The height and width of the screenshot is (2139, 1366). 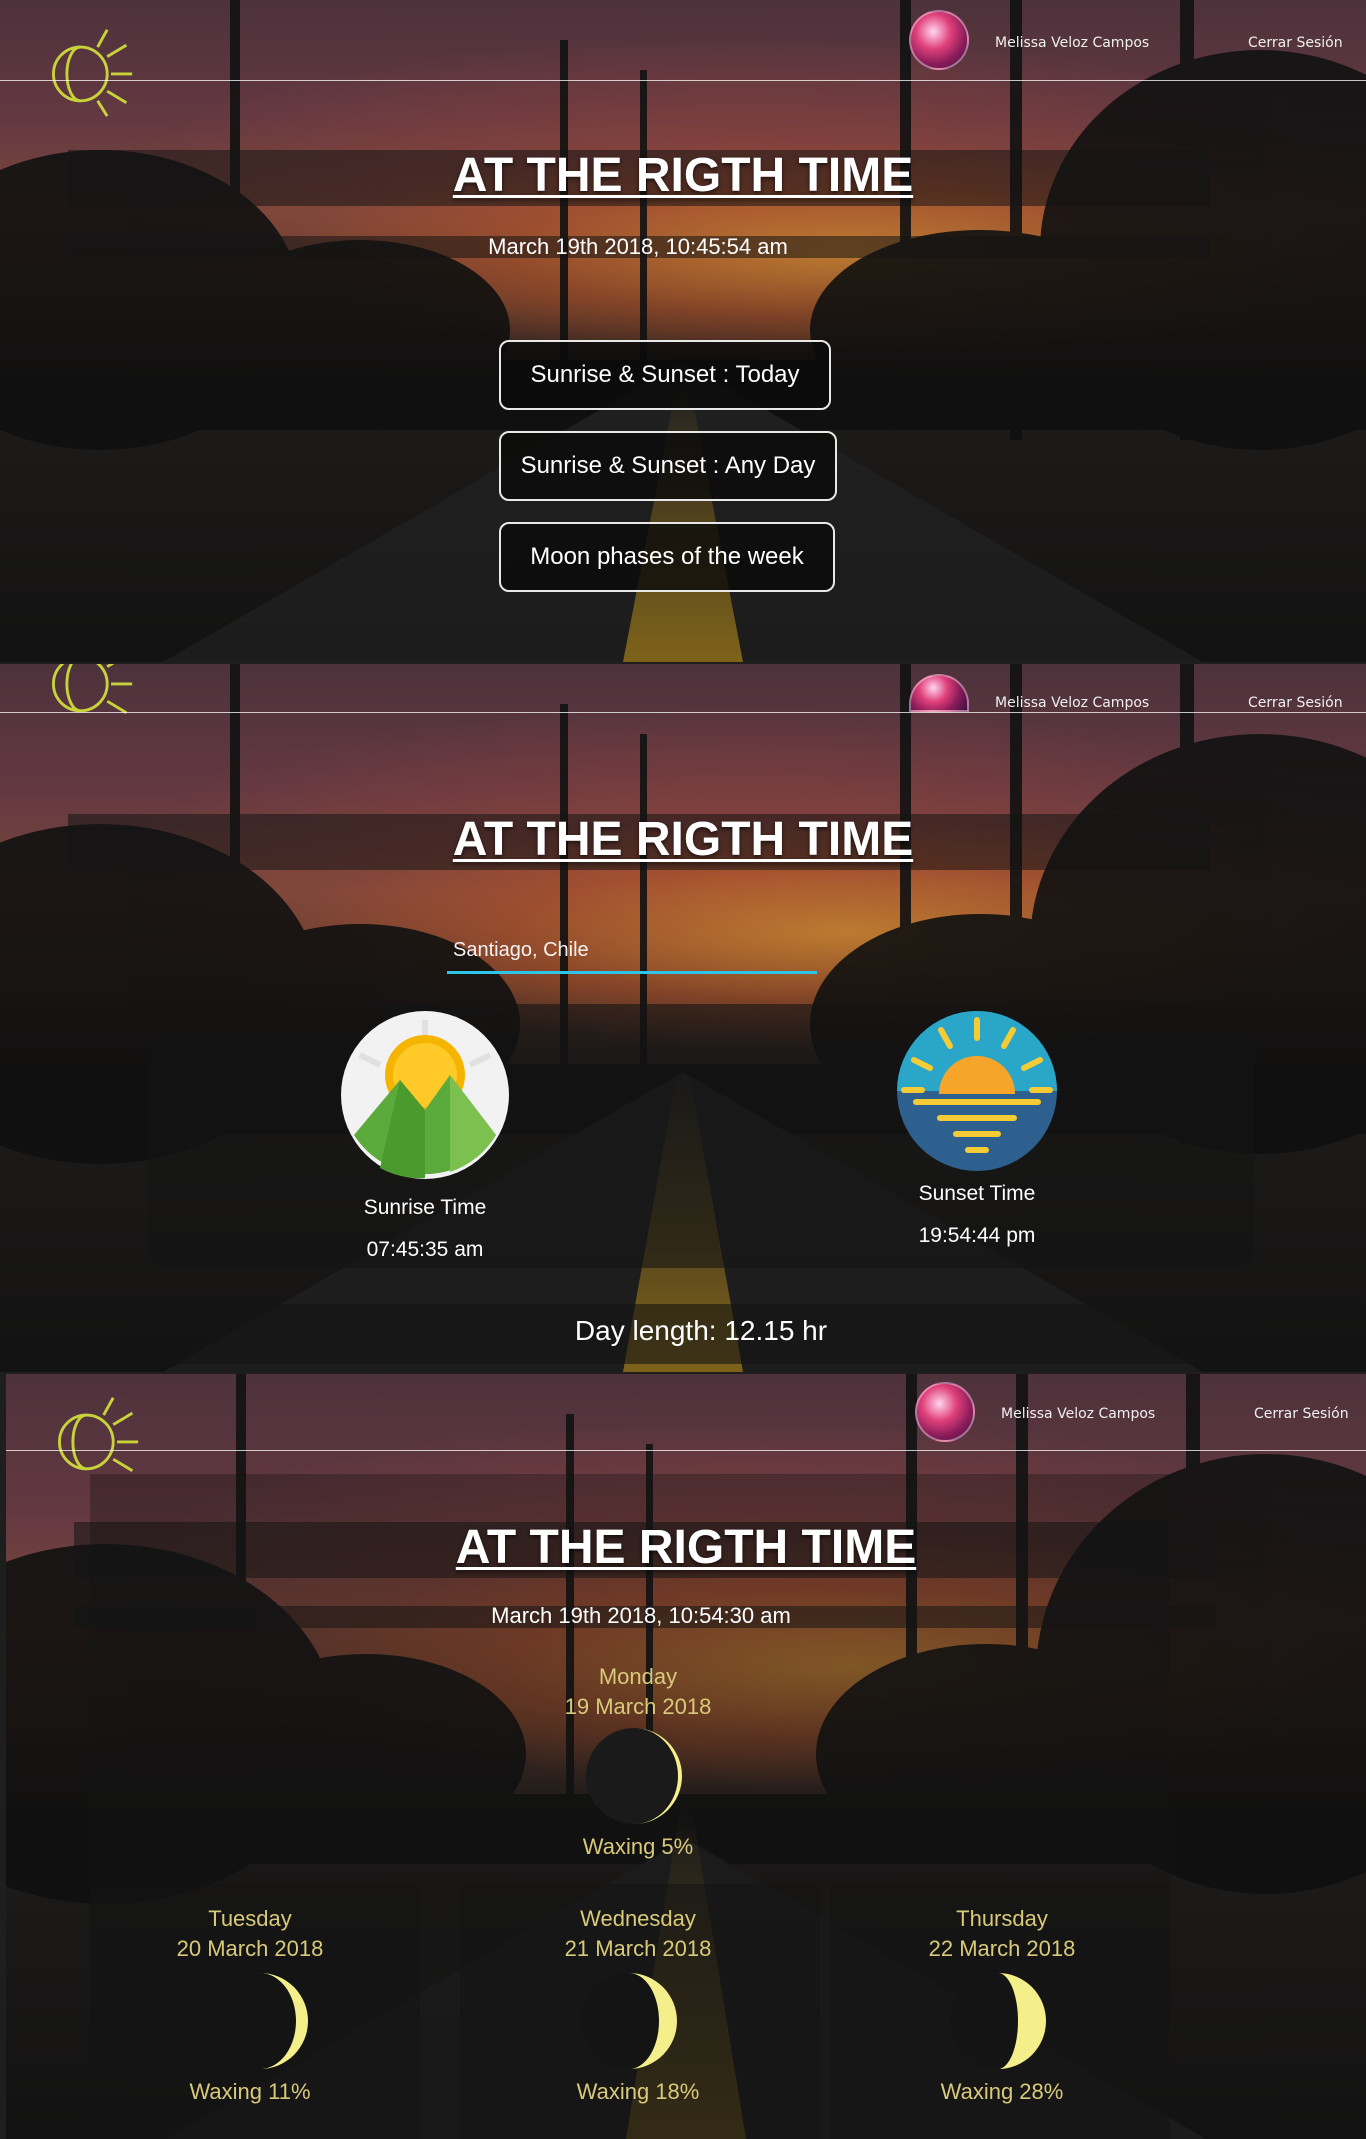 I want to click on sunrise-sunset-today-button: Sunrise & Sunset : Today, so click(x=665, y=375).